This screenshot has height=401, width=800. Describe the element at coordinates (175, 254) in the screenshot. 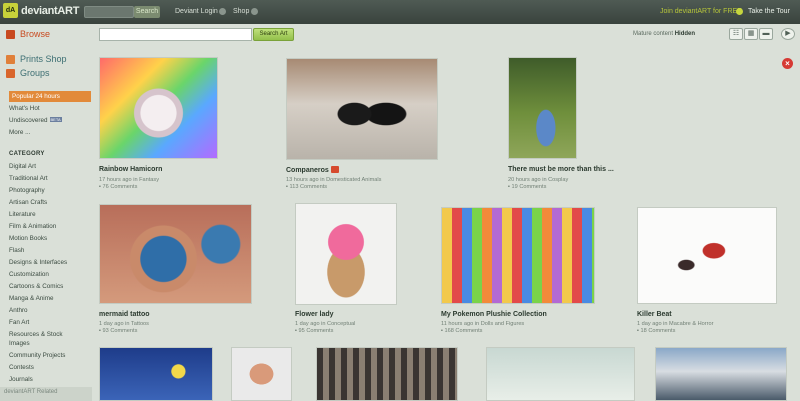

I see `mermaid-tattoo-thumbnail` at that location.